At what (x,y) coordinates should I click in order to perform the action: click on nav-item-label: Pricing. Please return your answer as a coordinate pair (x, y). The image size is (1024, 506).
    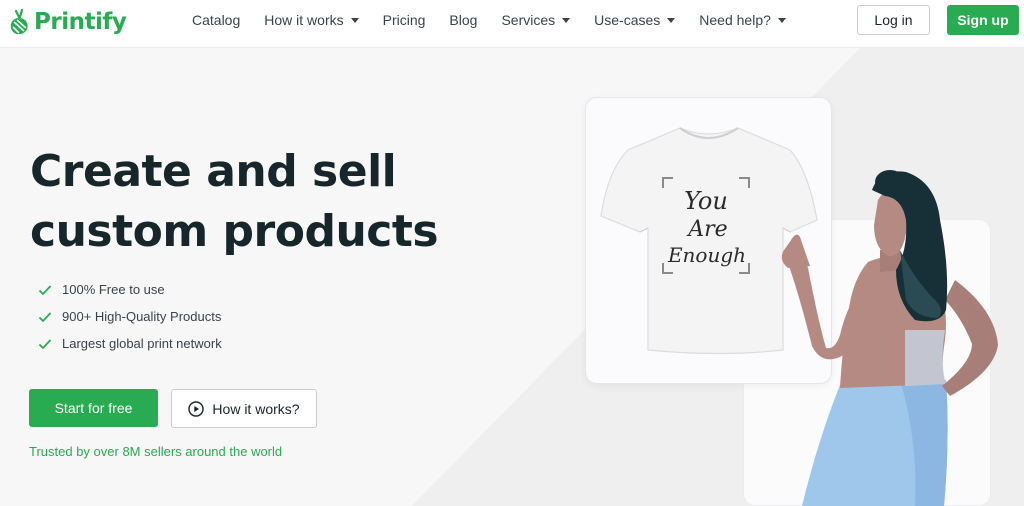
    Looking at the image, I should click on (404, 20).